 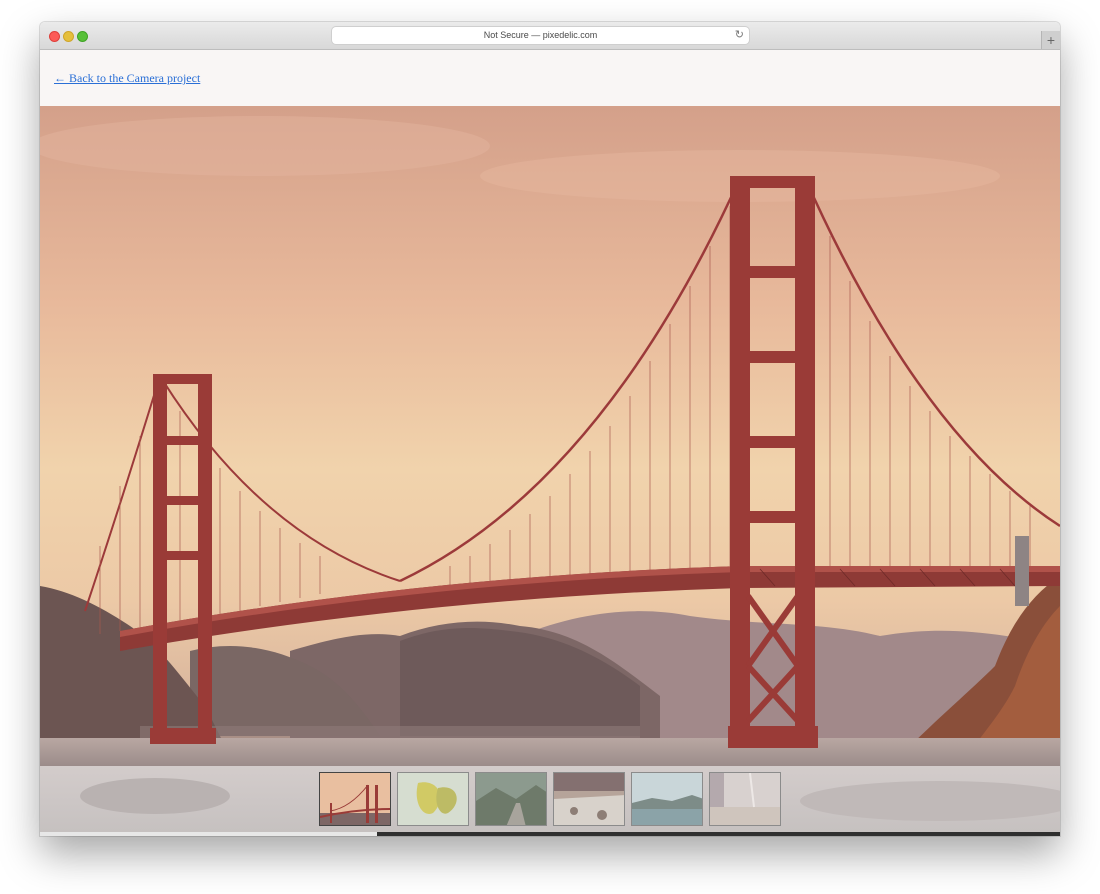 What do you see at coordinates (667, 799) in the screenshot?
I see `thumb-lake-shore` at bounding box center [667, 799].